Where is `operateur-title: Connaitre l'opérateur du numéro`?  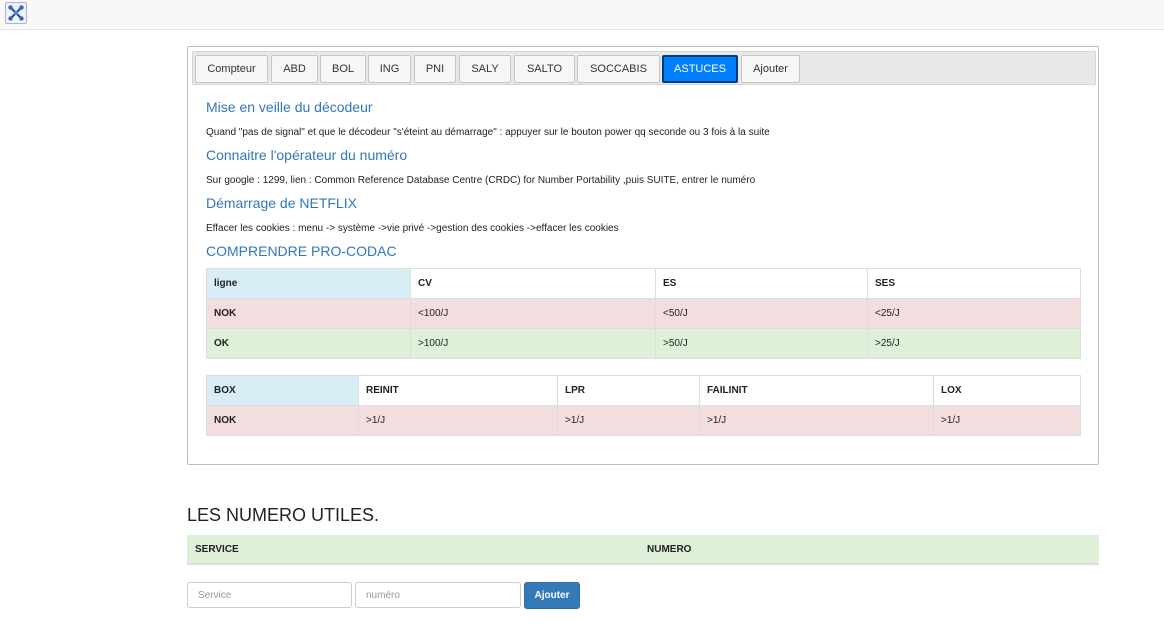 operateur-title: Connaitre l'opérateur du numéro is located at coordinates (307, 155).